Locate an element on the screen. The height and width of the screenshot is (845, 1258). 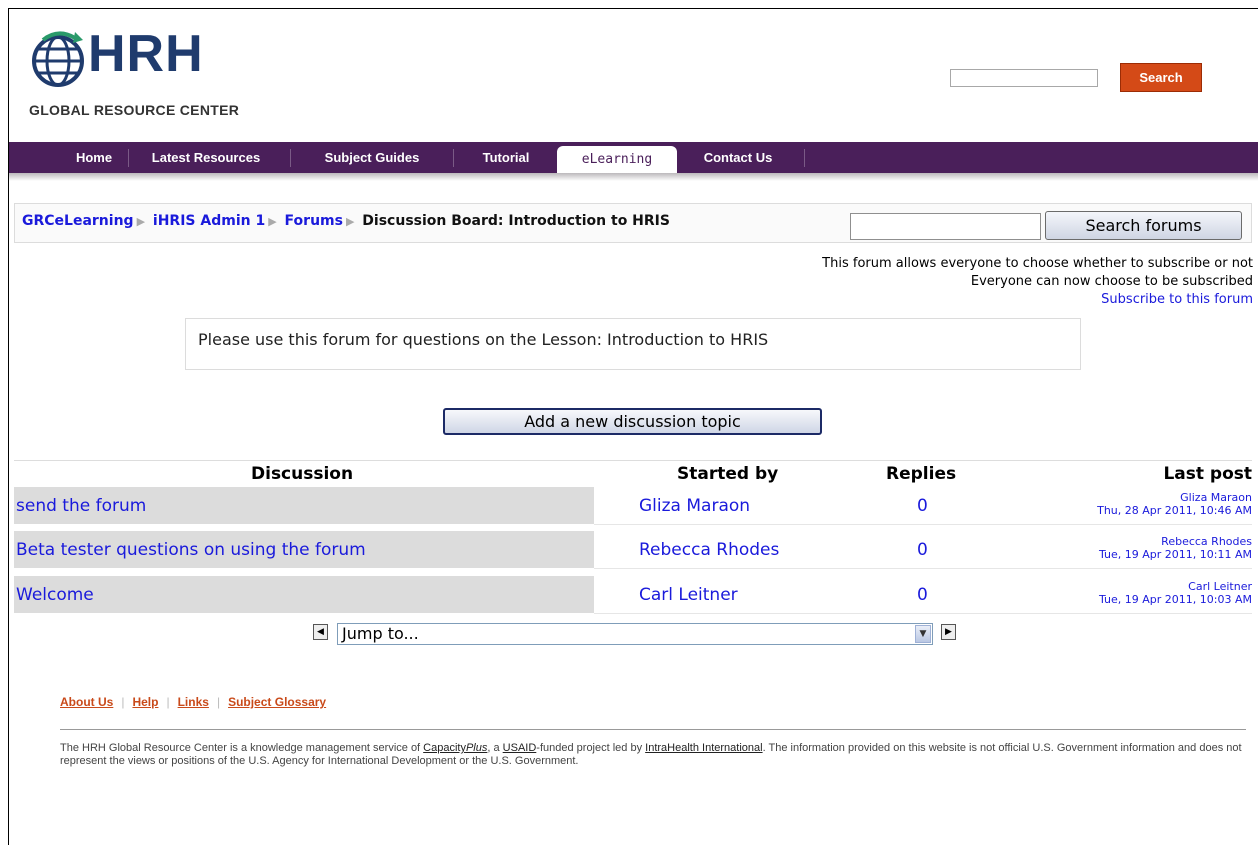
capacityplus-link-text: Capacity is located at coordinates (444, 748).